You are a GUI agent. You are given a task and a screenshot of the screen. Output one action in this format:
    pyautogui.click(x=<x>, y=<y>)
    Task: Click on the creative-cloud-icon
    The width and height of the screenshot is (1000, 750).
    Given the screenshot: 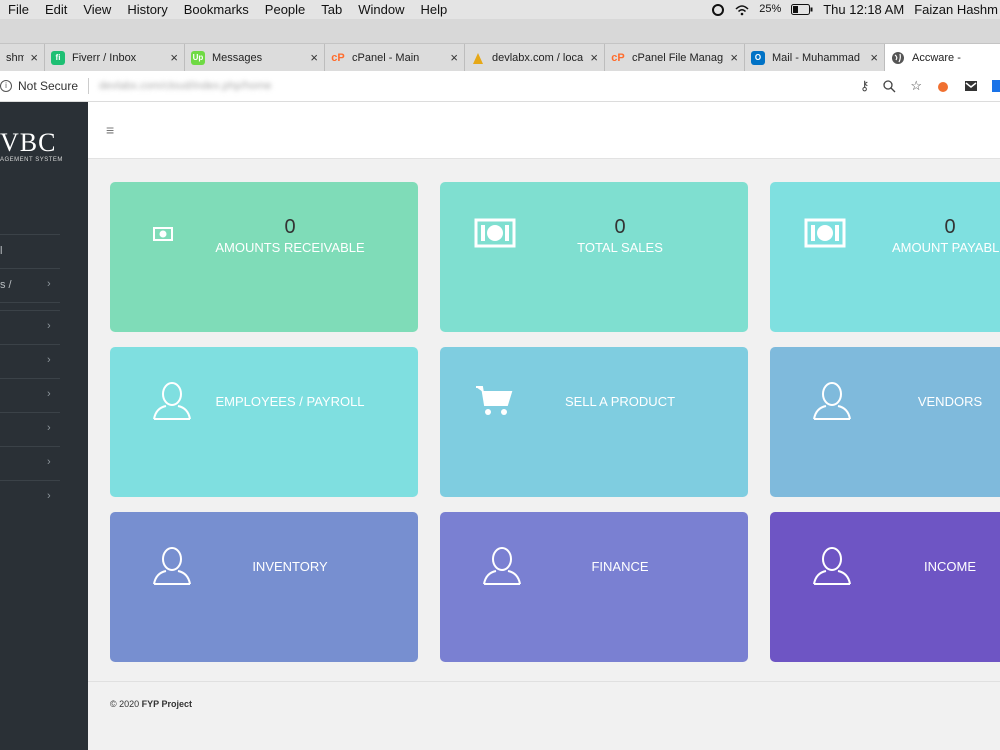 What is the action you would take?
    pyautogui.click(x=718, y=10)
    